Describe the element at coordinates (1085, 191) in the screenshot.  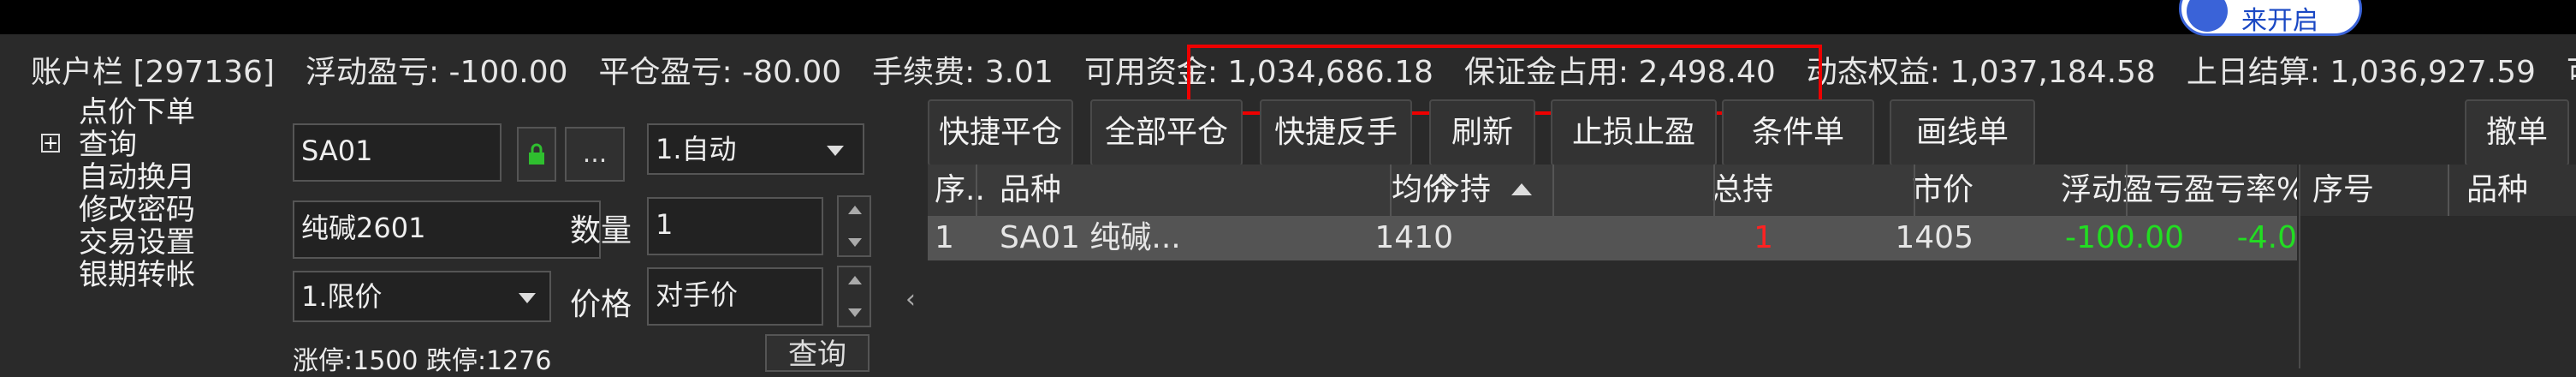
I see `col-symbol: 品种` at that location.